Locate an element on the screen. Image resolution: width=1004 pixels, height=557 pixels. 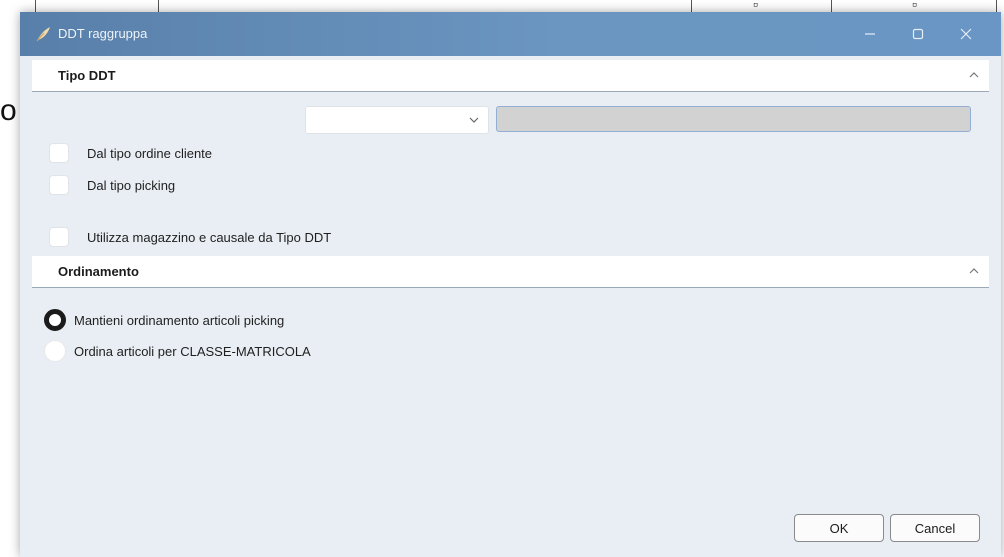
section-header-tipo-ddt: Tipo DDT is located at coordinates (510, 76).